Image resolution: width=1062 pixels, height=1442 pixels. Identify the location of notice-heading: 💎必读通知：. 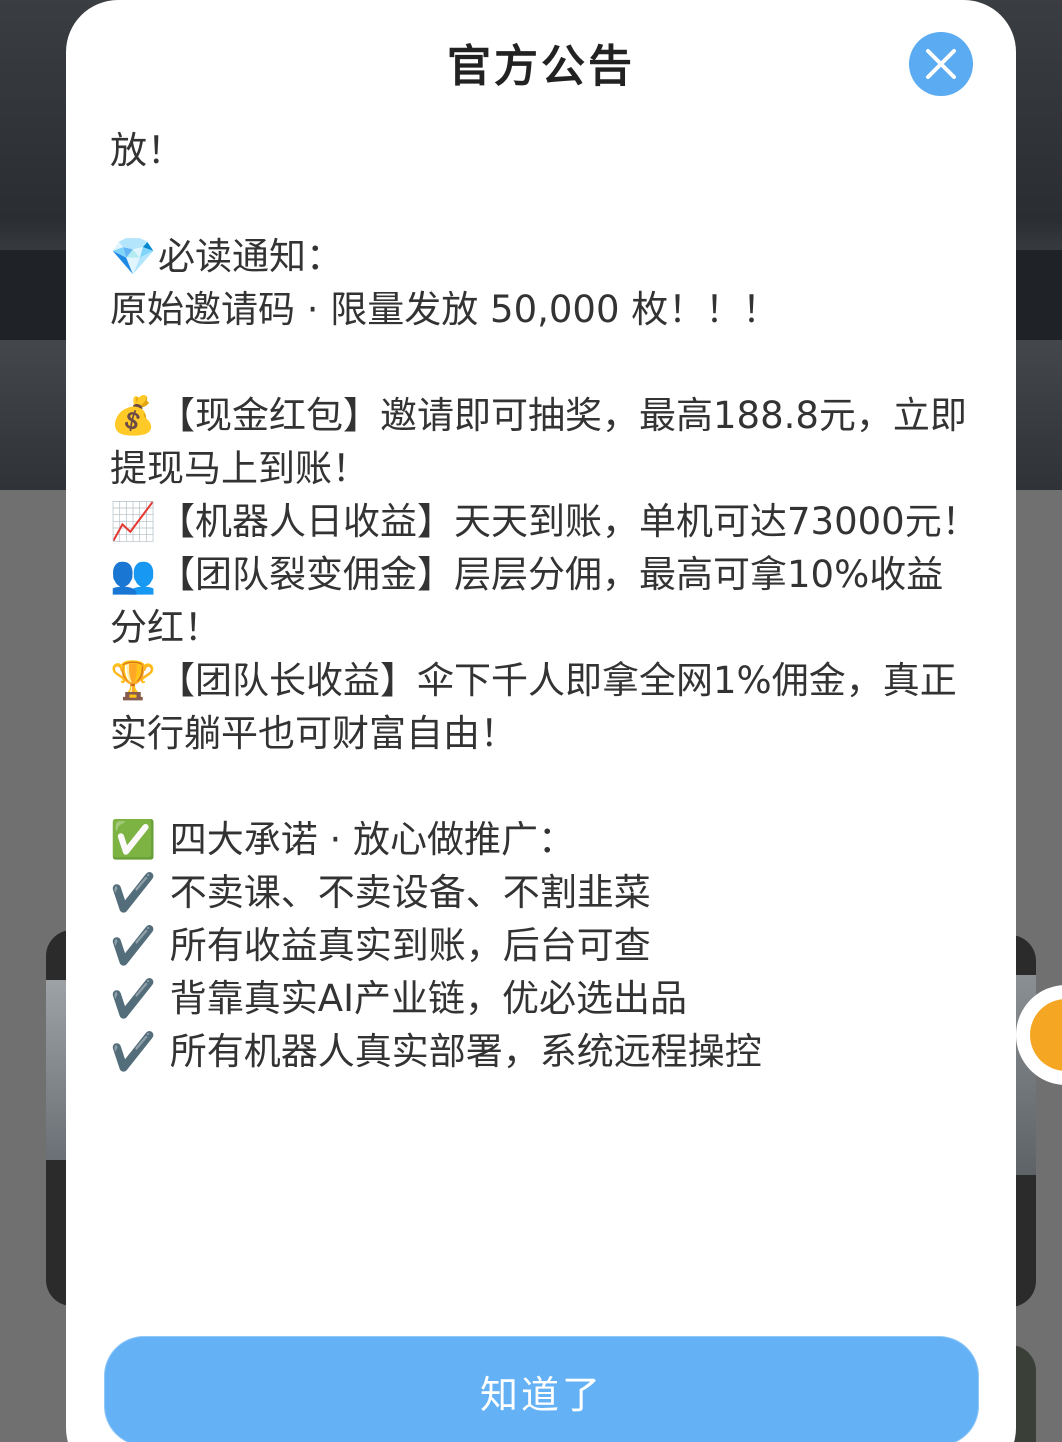
(545, 256).